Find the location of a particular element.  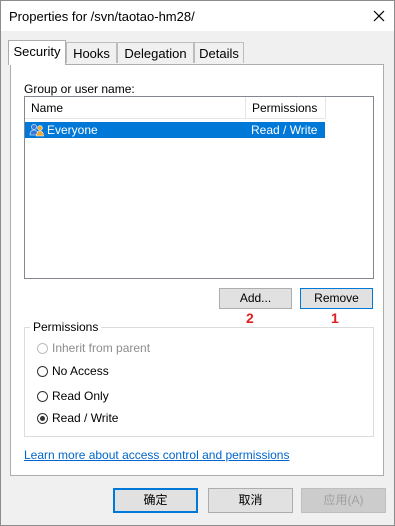

apply-button: 应用(A) is located at coordinates (343, 500).